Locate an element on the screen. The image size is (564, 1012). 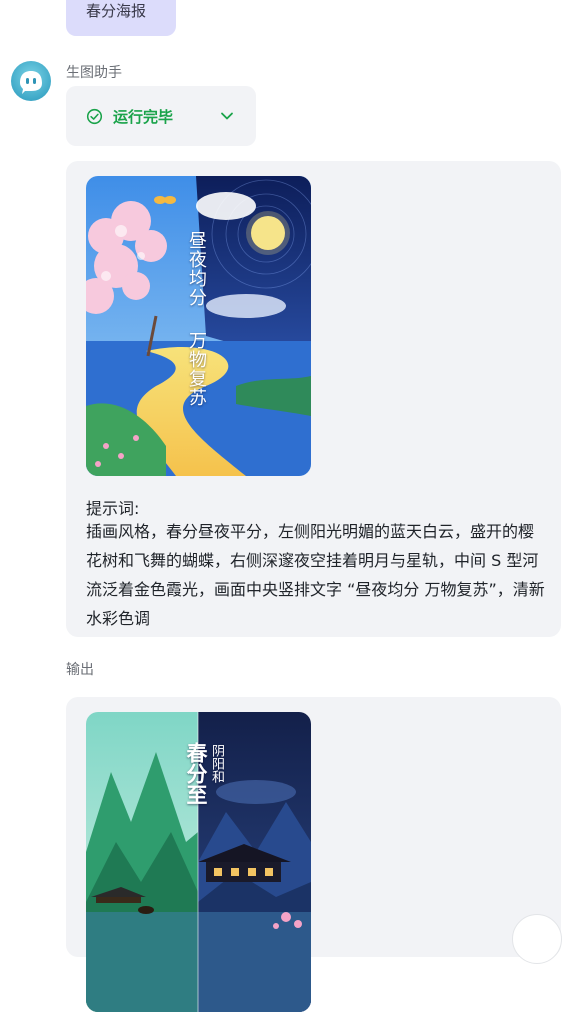
user-message-bubble: 春分海报 is located at coordinates (121, 18).